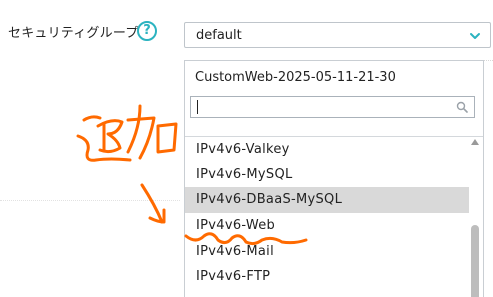 This screenshot has width=493, height=297. Describe the element at coordinates (327, 277) in the screenshot. I see `option-item: IPv4v6-FTP` at that location.